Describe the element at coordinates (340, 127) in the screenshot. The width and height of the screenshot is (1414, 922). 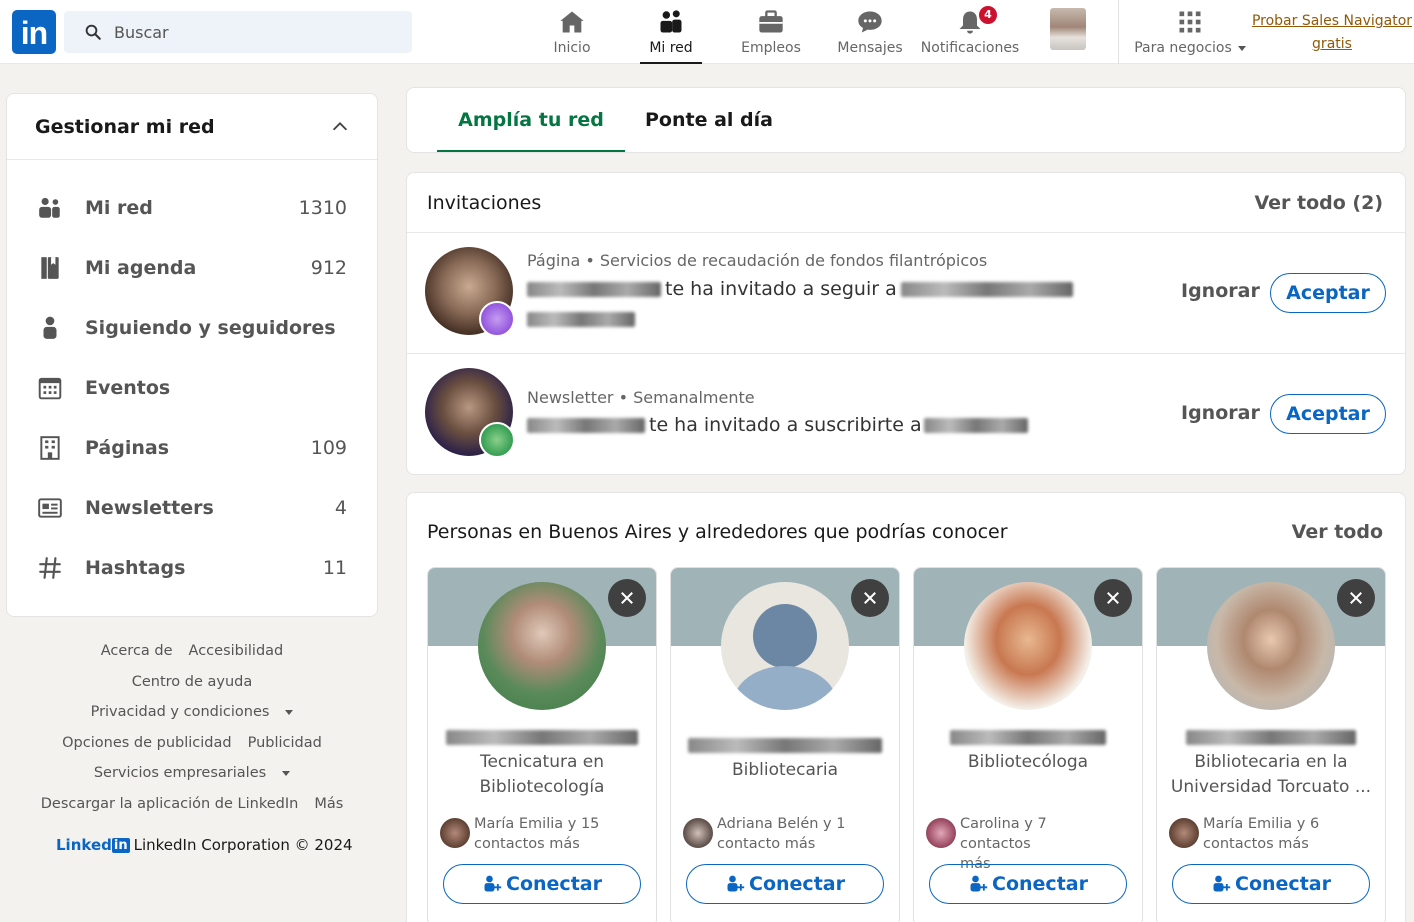
I see `chevron-up-icon` at that location.